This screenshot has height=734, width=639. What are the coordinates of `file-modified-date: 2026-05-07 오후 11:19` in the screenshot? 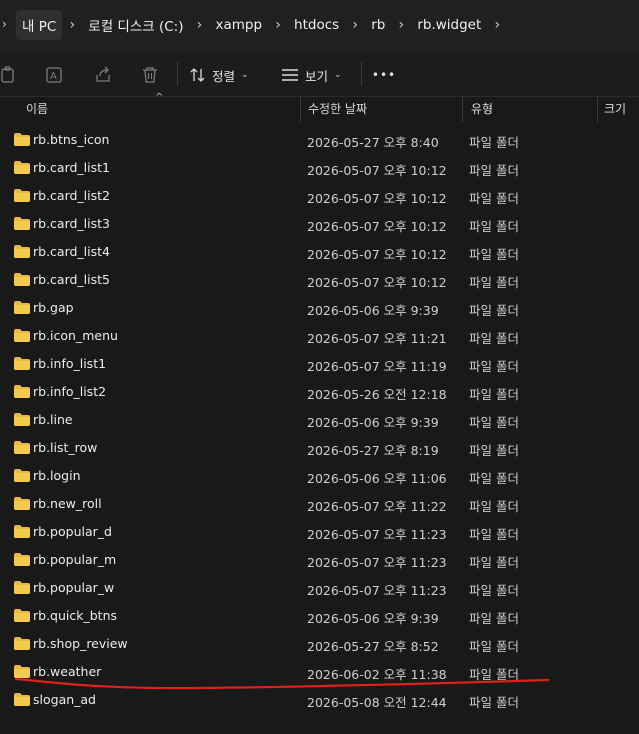 It's located at (377, 366).